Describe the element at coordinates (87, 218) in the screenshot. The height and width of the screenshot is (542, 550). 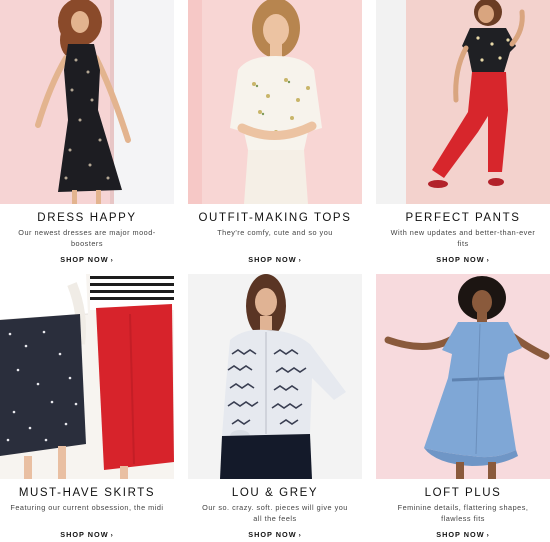
I see `tile-title: DRESS HAPPY` at that location.